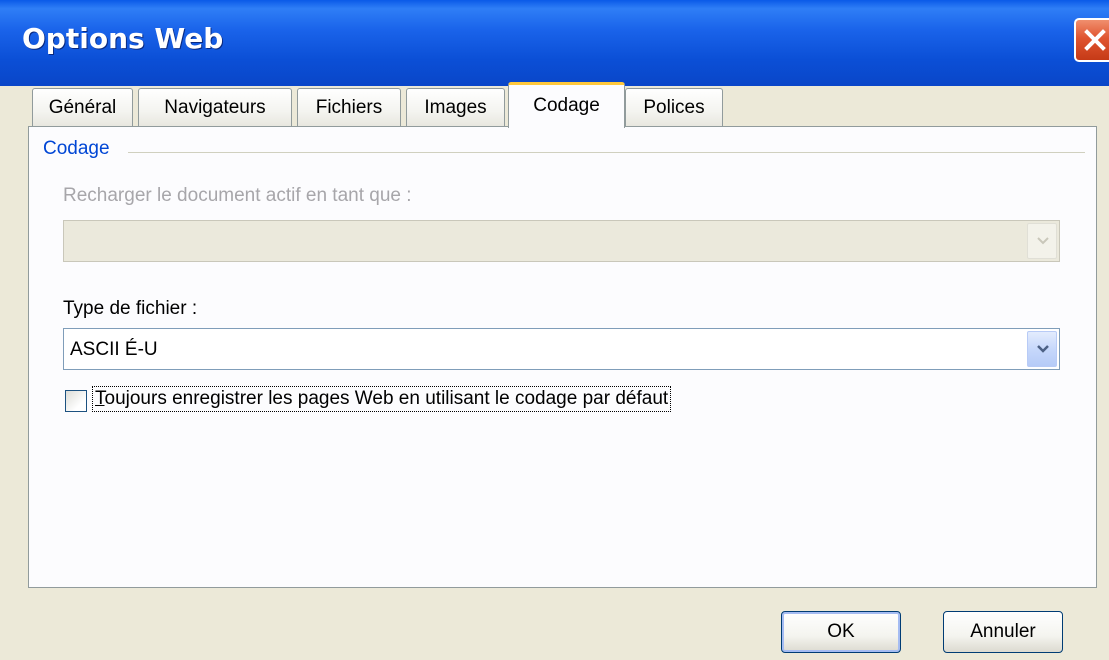 The image size is (1109, 660). I want to click on tab-fichiers: Fichiers, so click(349, 107).